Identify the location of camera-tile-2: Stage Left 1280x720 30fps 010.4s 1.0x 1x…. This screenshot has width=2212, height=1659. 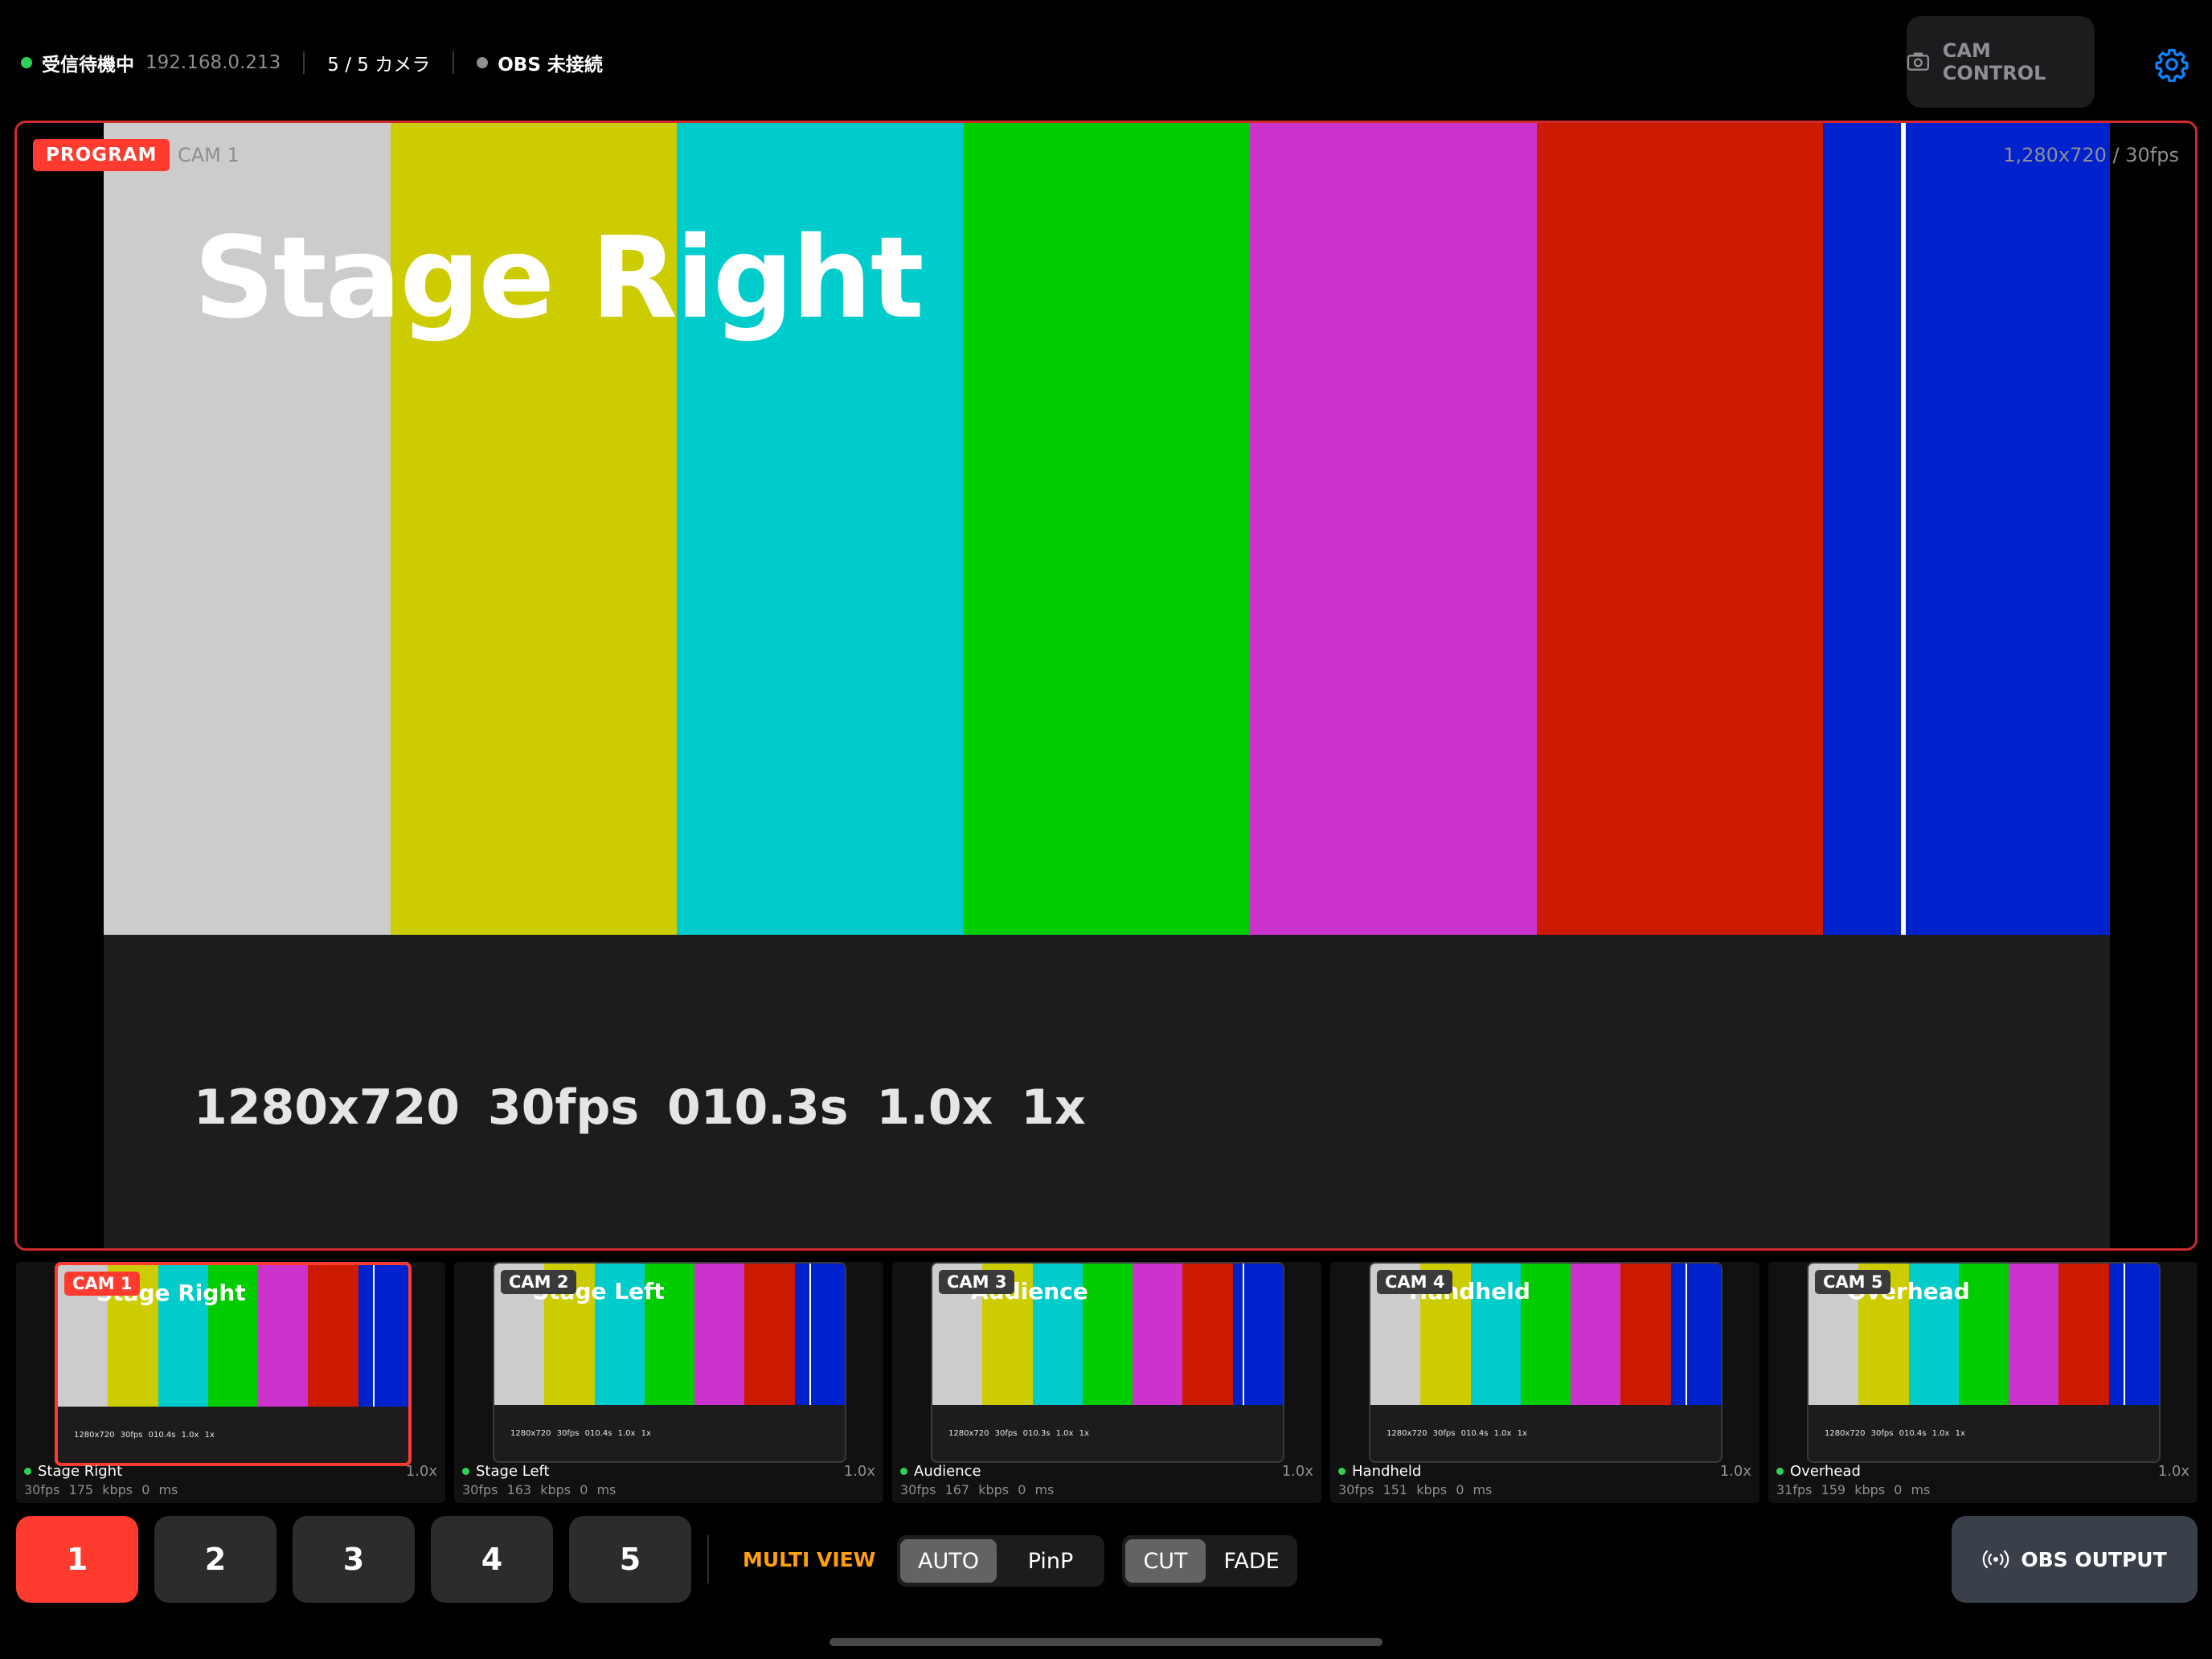
(668, 1382).